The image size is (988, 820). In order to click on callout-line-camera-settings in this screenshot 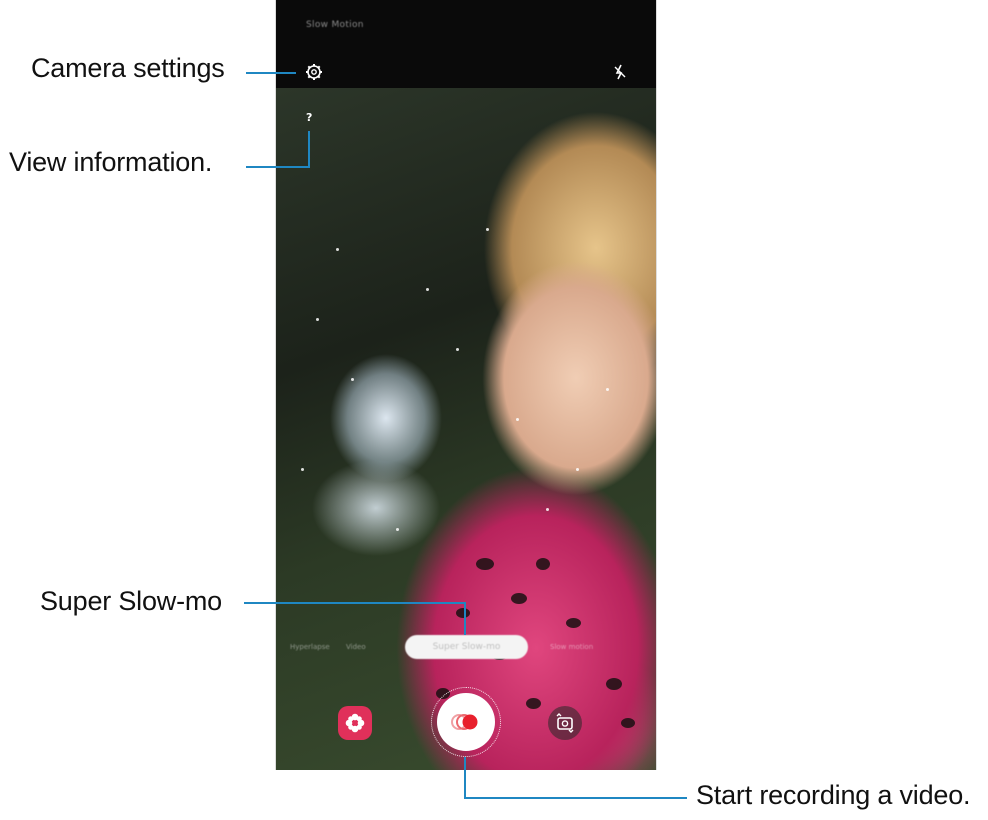, I will do `click(271, 73)`.